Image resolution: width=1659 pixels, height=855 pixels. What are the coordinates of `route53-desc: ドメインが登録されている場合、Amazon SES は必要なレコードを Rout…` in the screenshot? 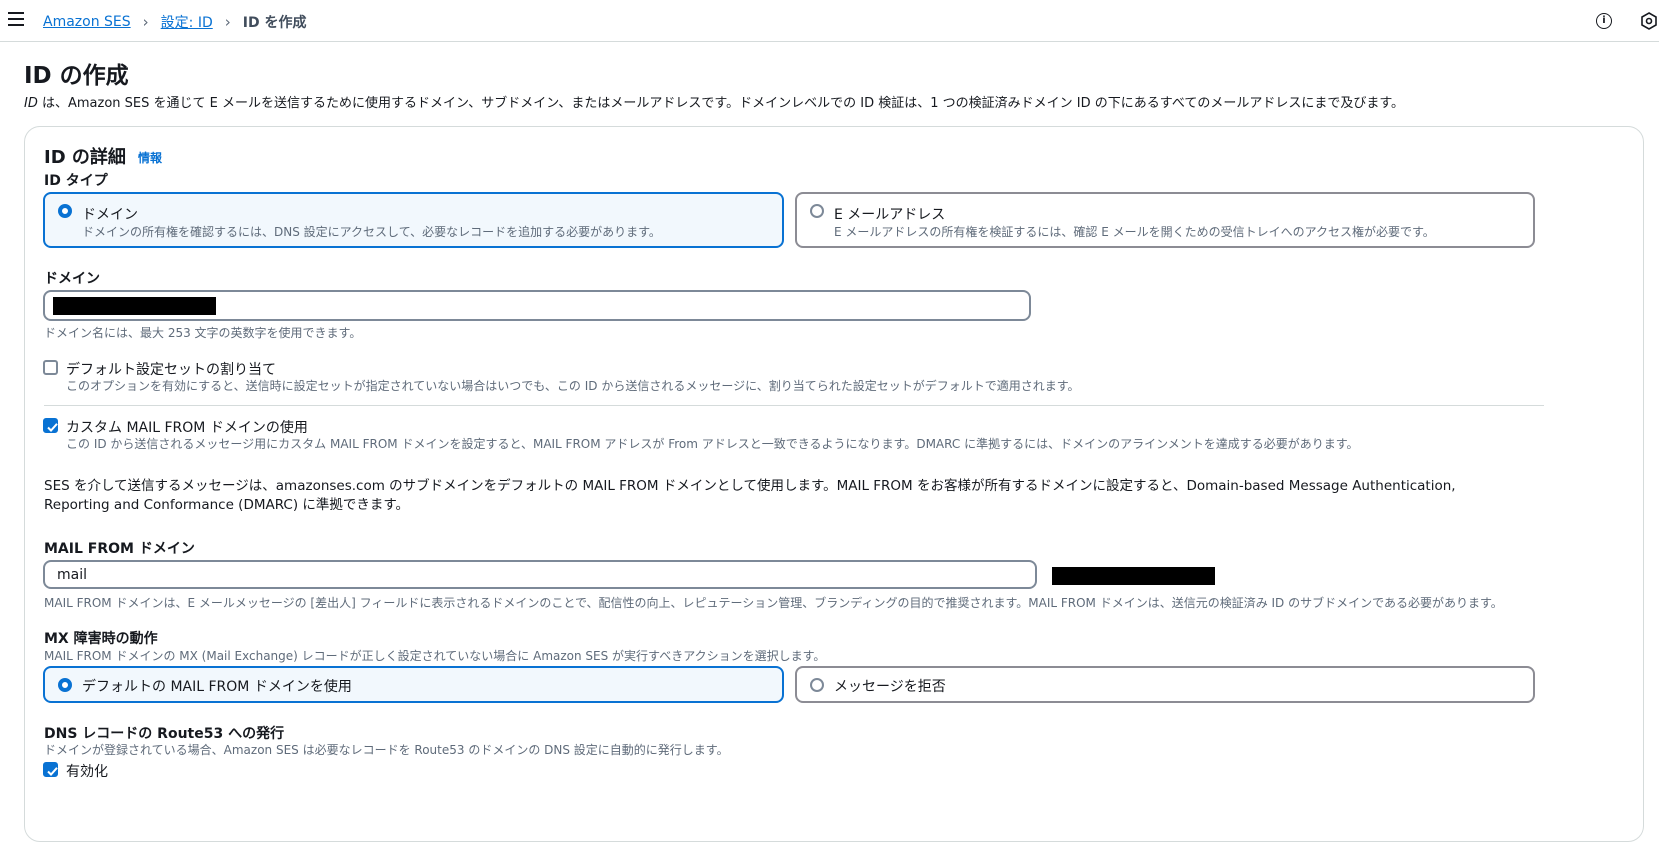 It's located at (386, 750).